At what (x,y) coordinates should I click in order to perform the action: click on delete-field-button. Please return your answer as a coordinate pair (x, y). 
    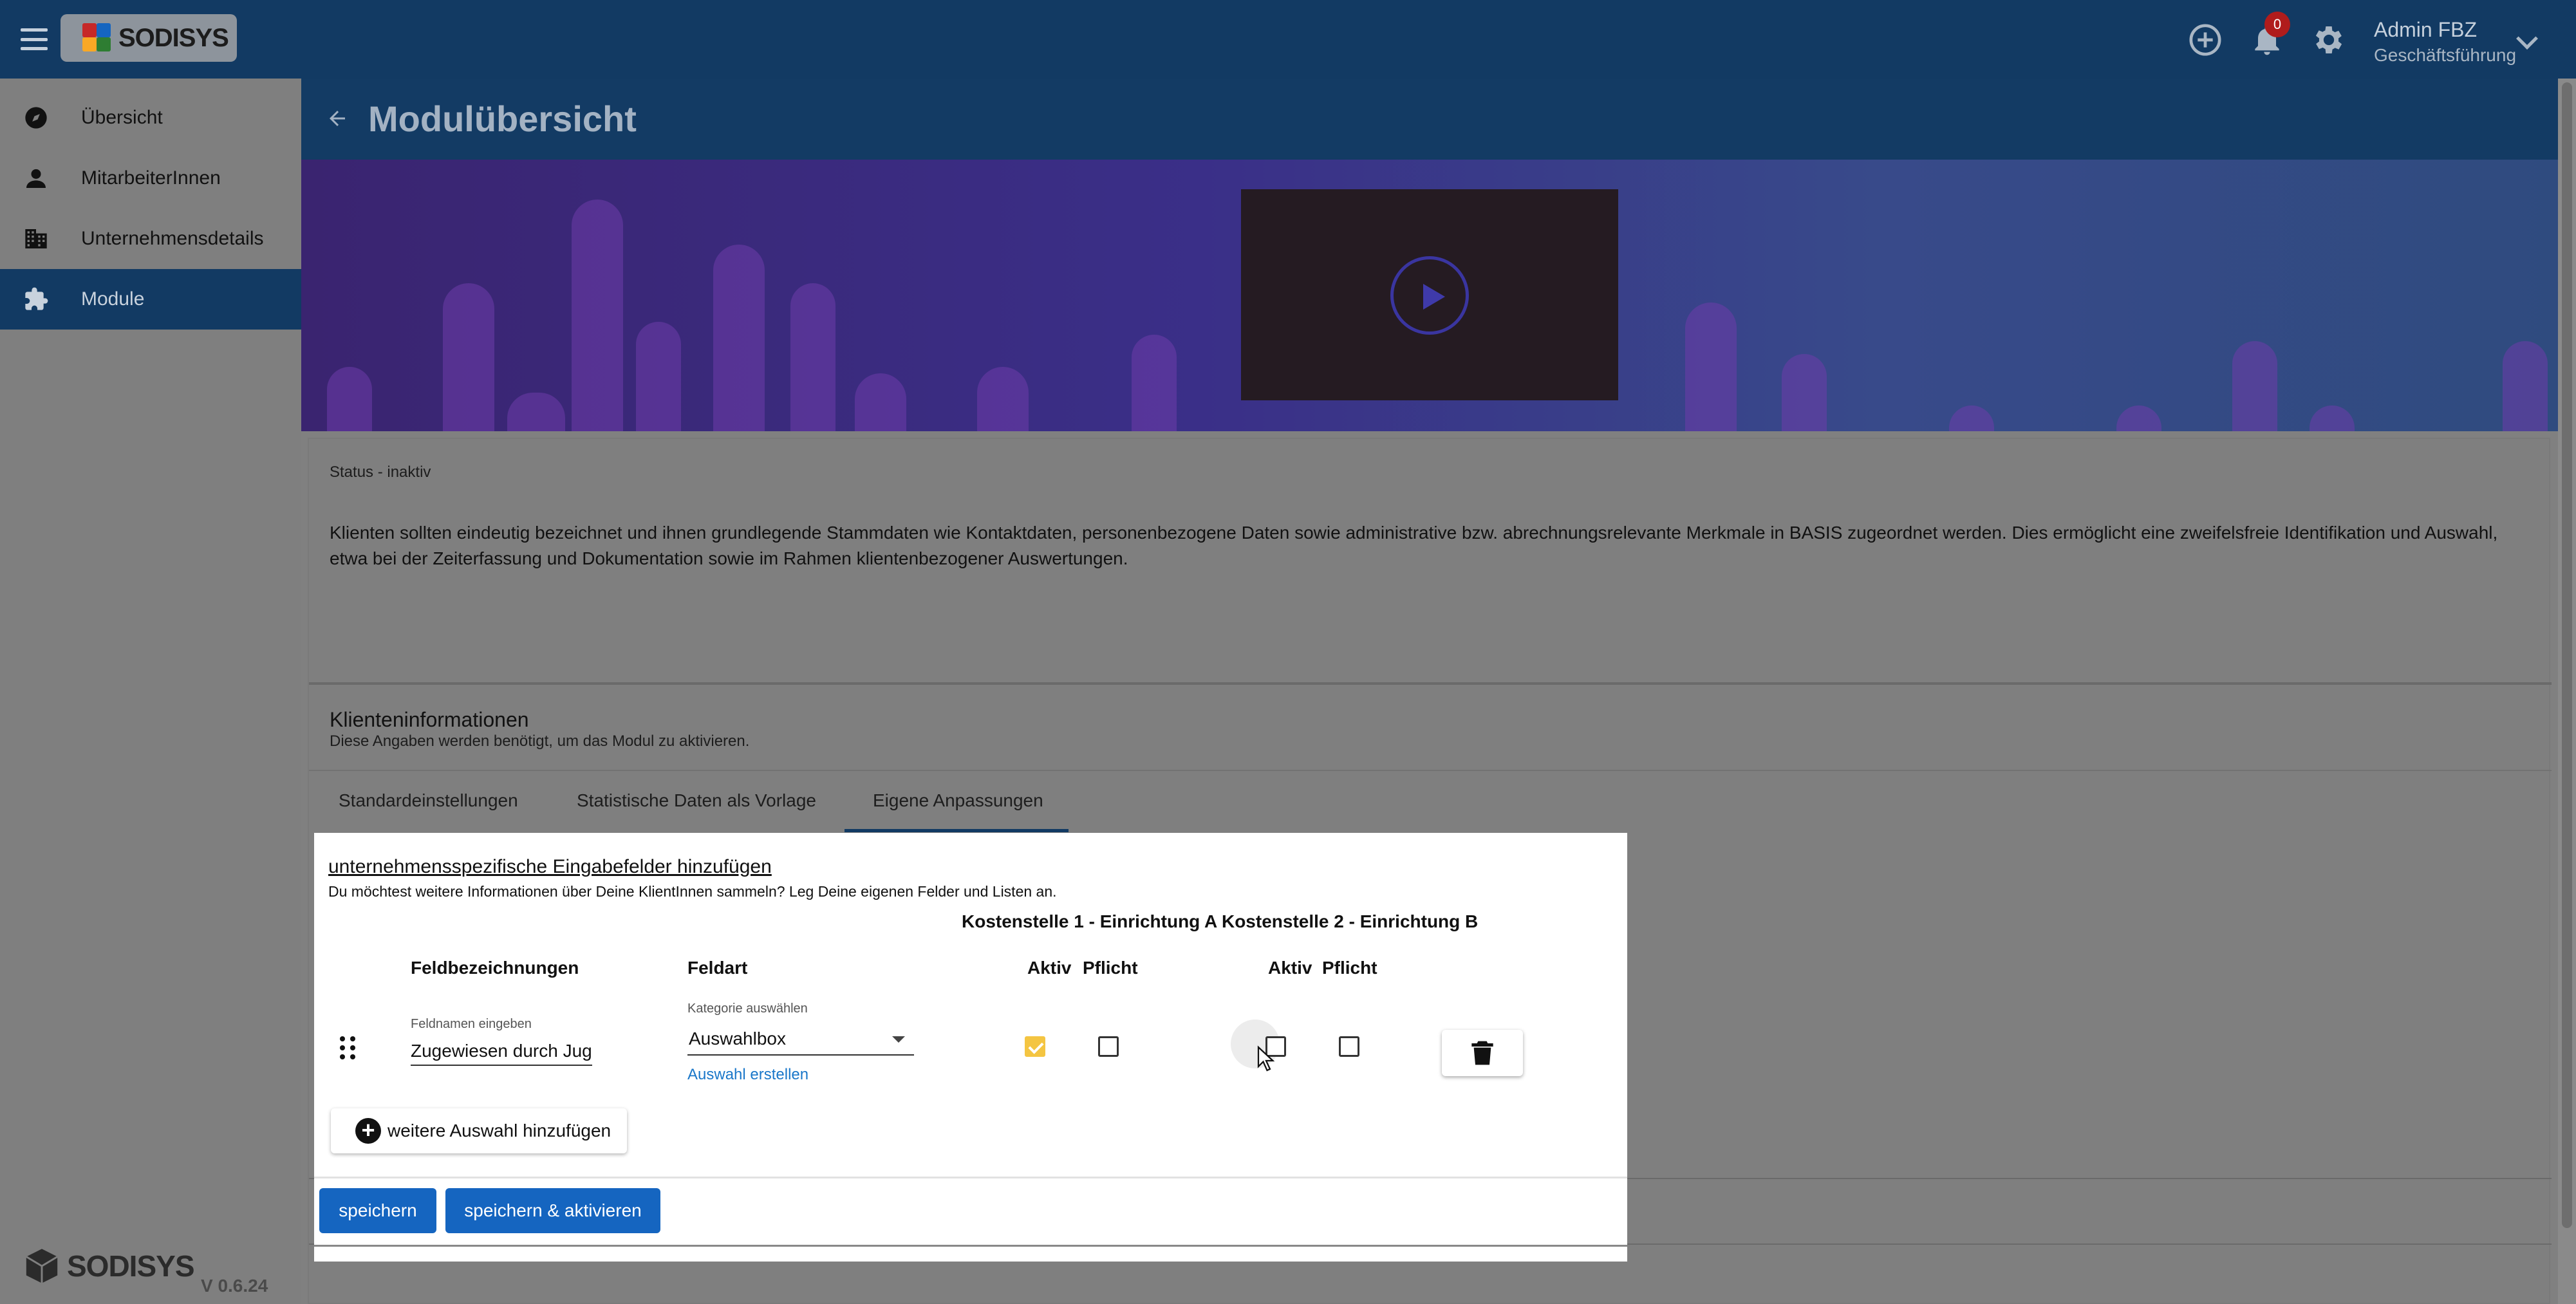
    Looking at the image, I should click on (1483, 1053).